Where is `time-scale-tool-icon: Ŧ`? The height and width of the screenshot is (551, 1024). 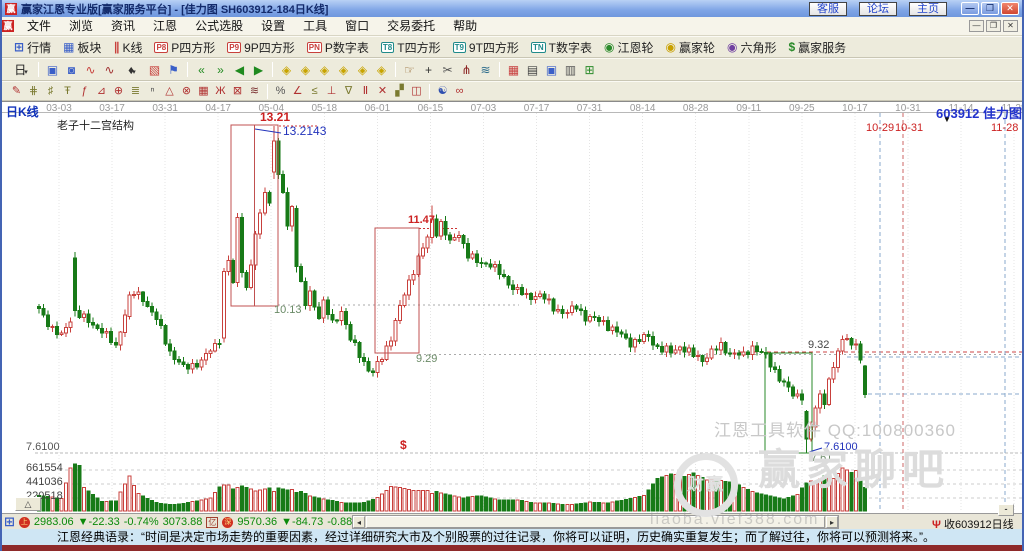
time-scale-tool-icon: Ŧ is located at coordinates (67, 91).